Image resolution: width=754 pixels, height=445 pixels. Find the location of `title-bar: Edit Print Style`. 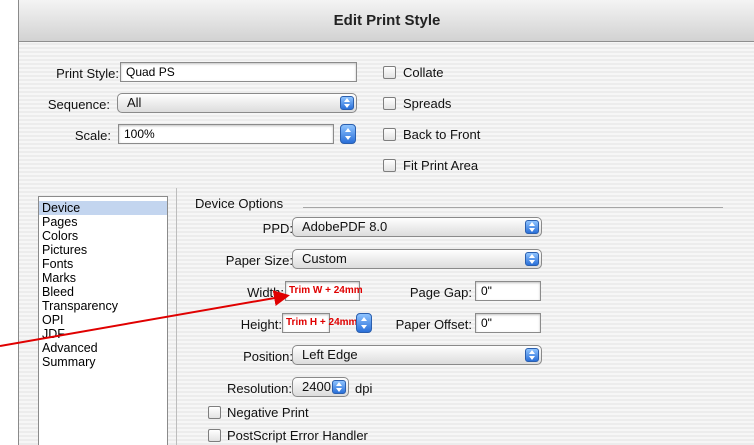

title-bar: Edit Print Style is located at coordinates (386, 21).